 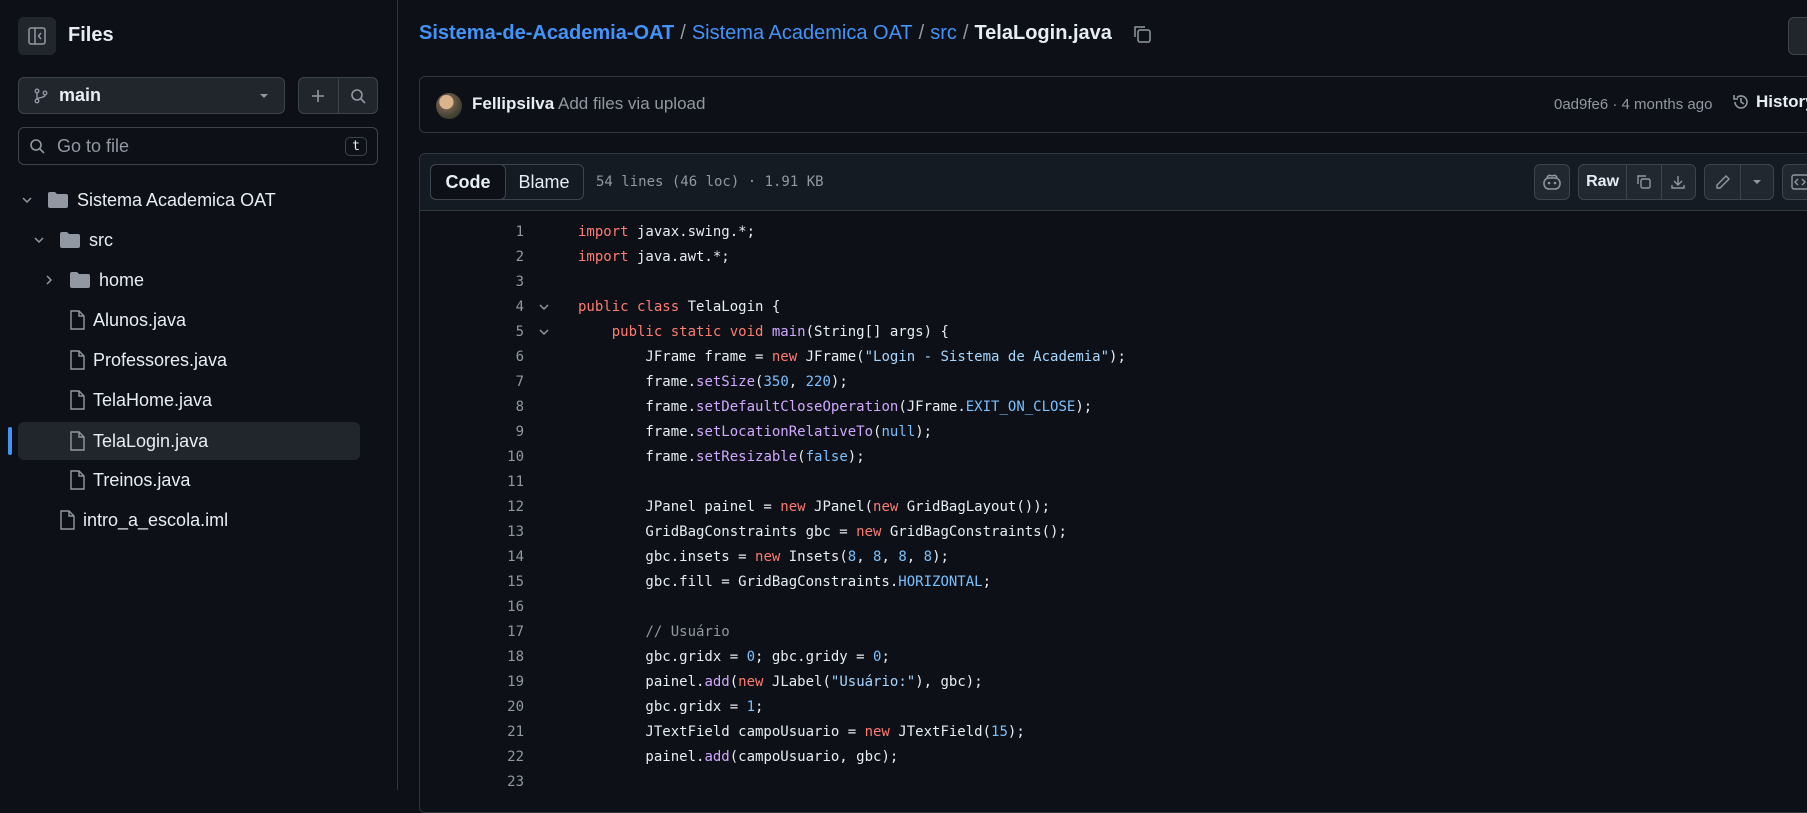 I want to click on code-line: 18 gbc.gridx = 0; gbc.gridy = 0;, so click(x=1113, y=656).